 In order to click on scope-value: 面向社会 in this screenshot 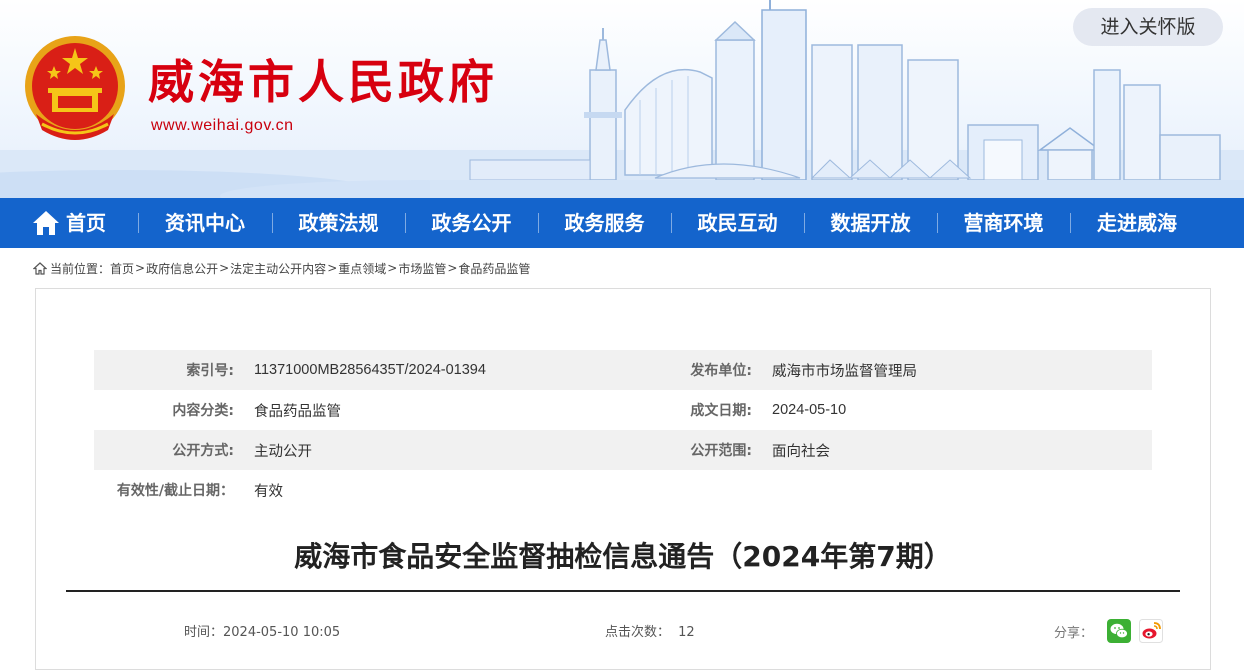, I will do `click(801, 451)`.